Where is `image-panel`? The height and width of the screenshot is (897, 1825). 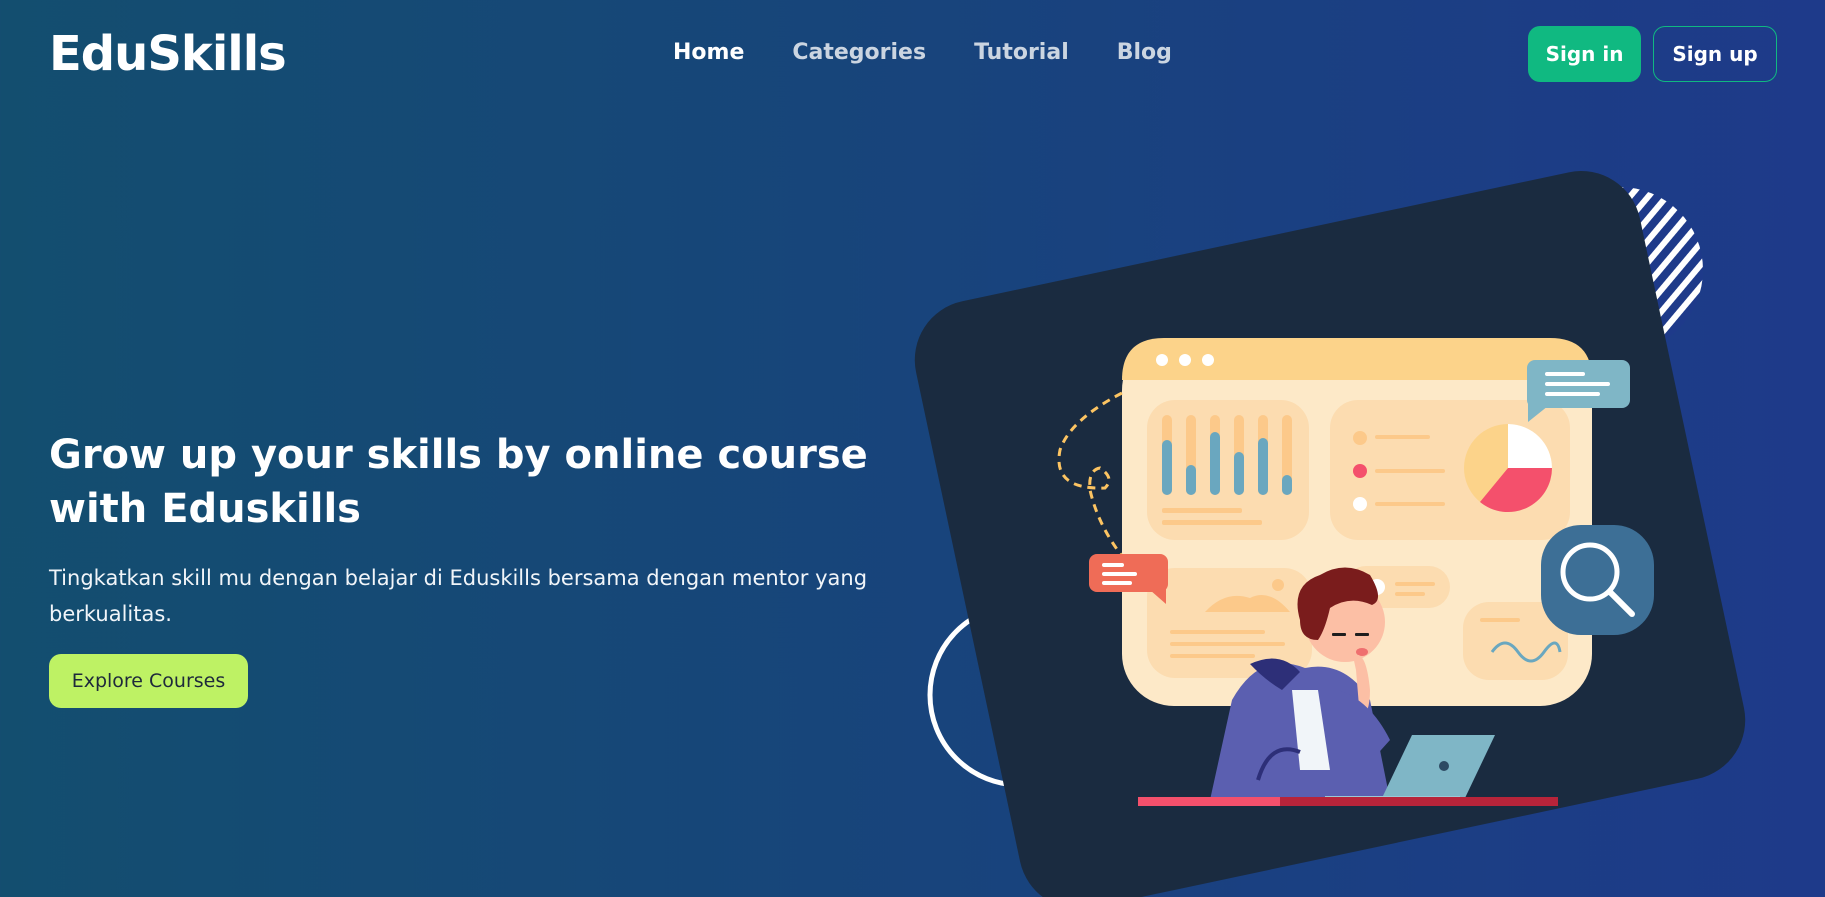
image-panel is located at coordinates (1229, 623).